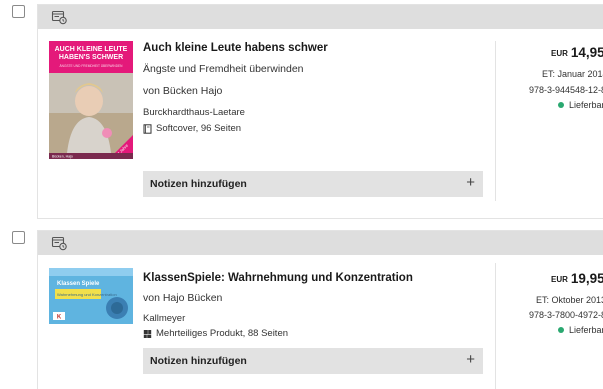 The image size is (603, 389). Describe the element at coordinates (92, 66) in the screenshot. I see `svg-text:ÄNGSTE UND FREMDHEIT ÜBERWINDE: ÄNGSTE UND FREMDHEIT ÜBERWINDEN` at that location.